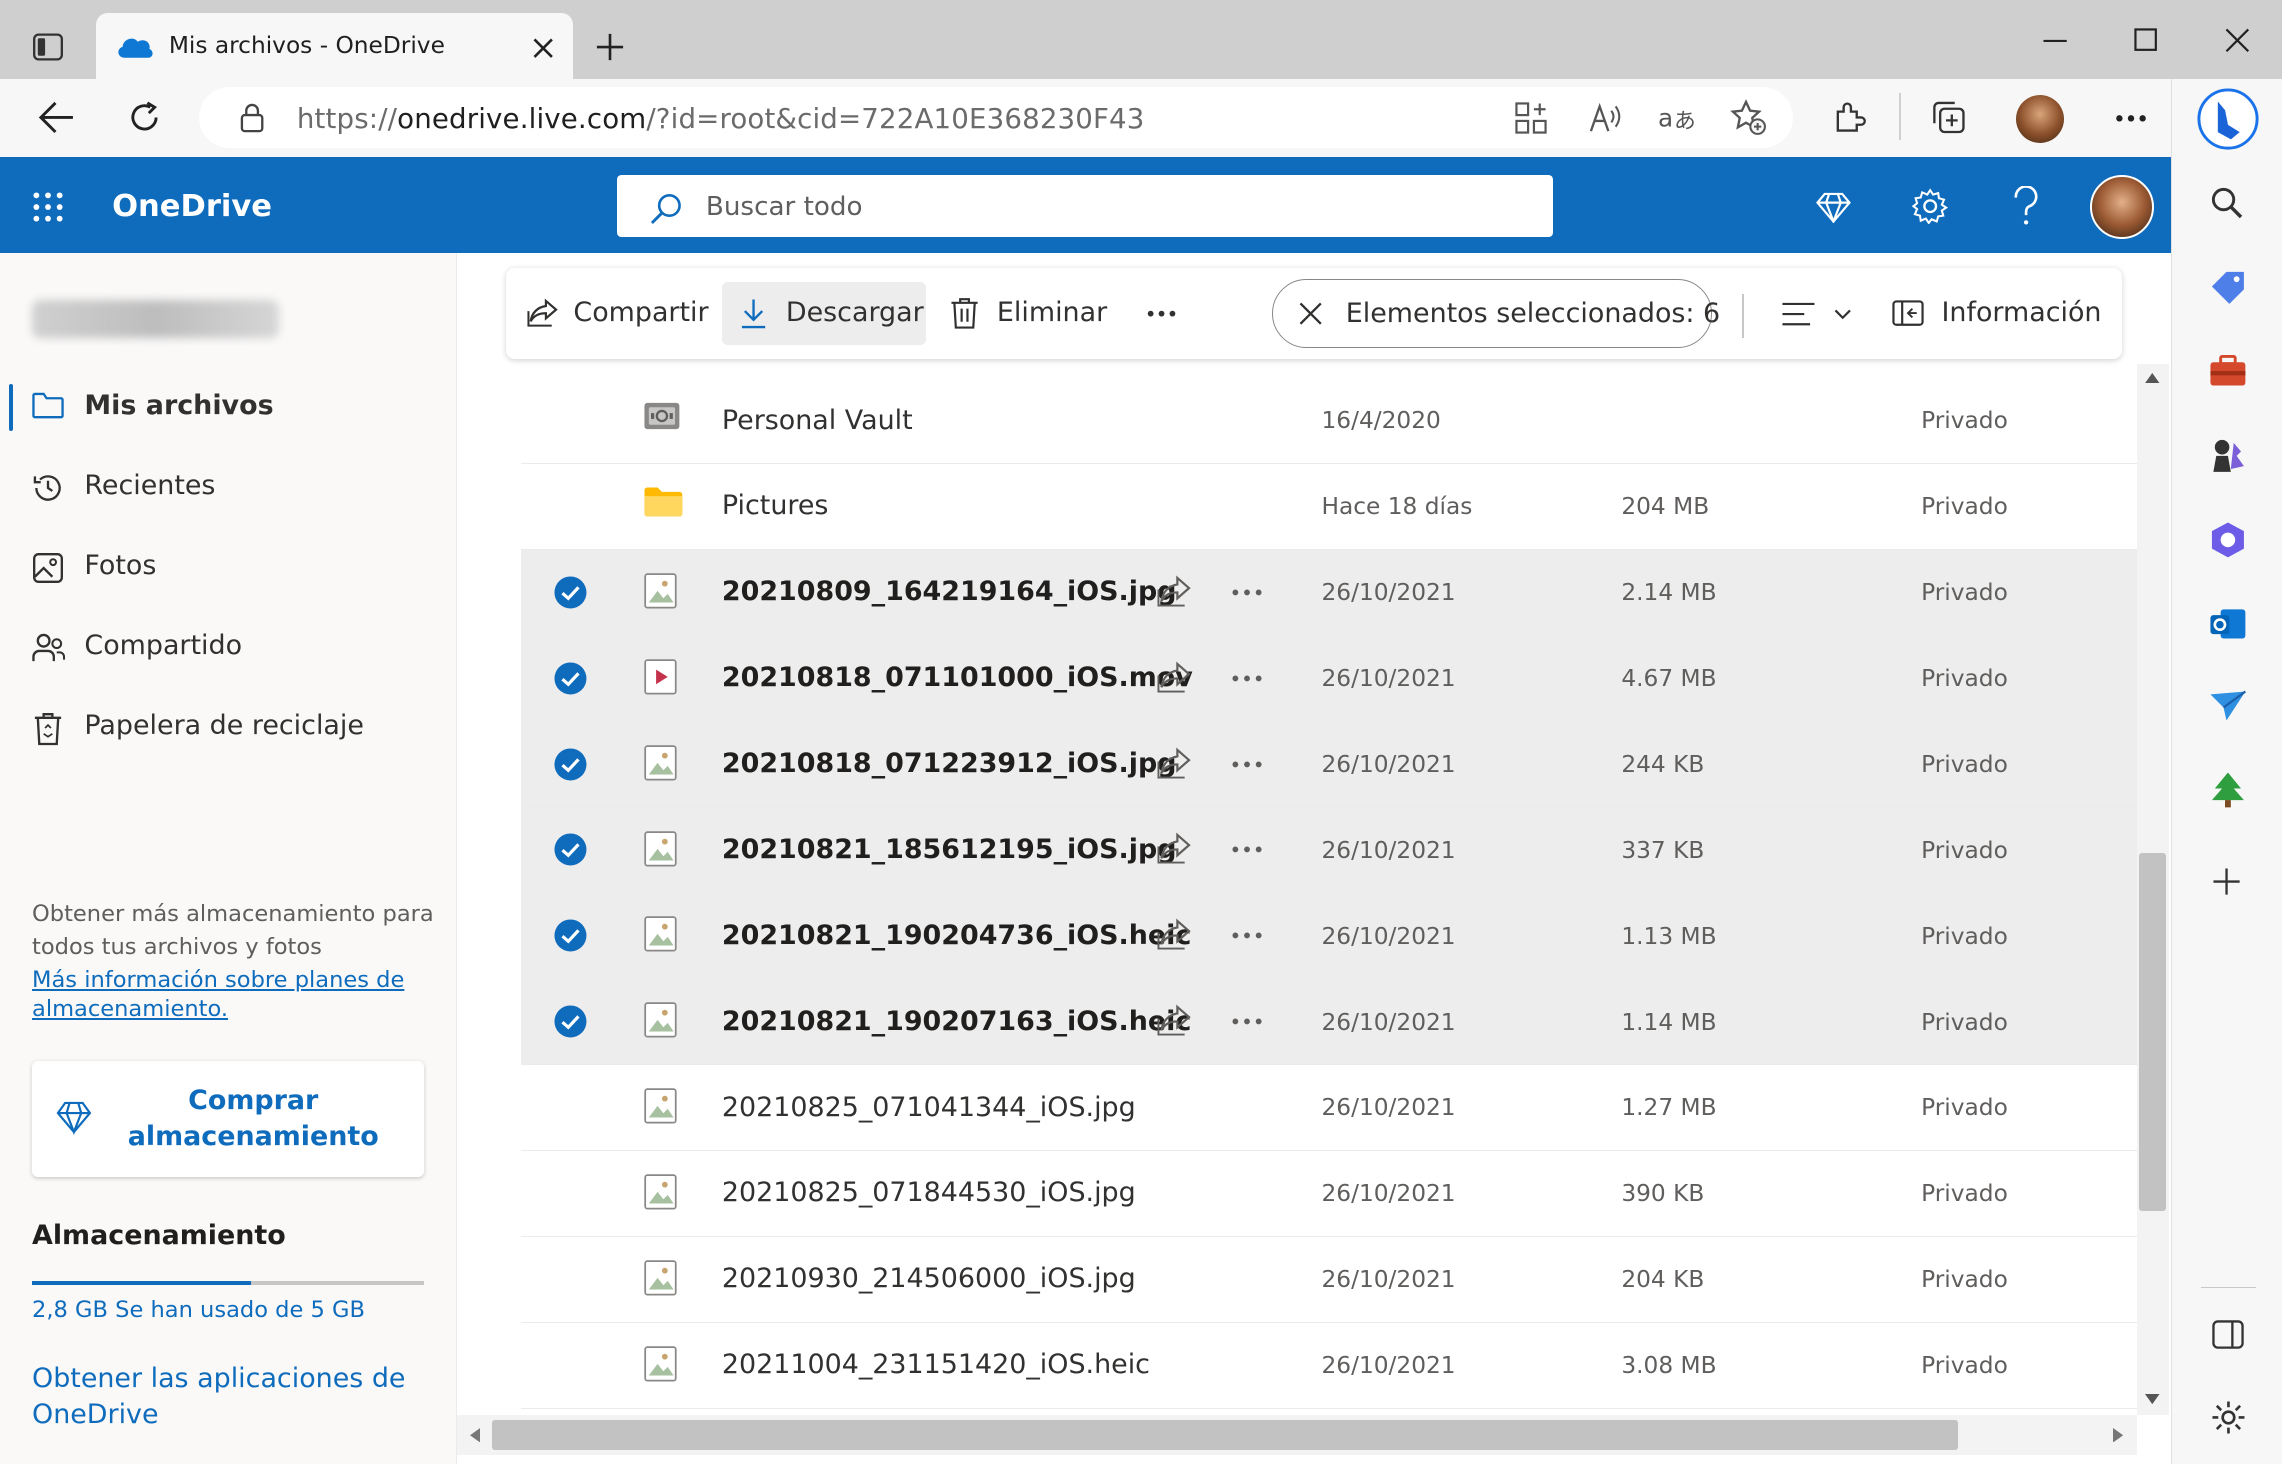 Image resolution: width=2282 pixels, height=1464 pixels. Describe the element at coordinates (1605, 118) in the screenshot. I see `read-aloud-icon` at that location.